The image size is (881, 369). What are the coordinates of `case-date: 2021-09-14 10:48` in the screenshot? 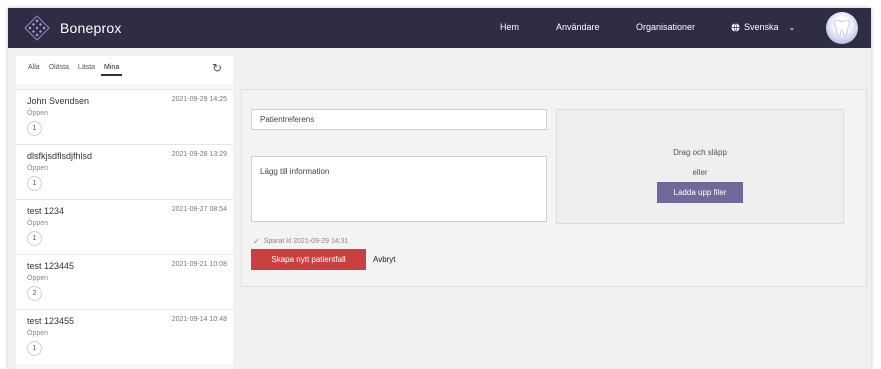 It's located at (199, 319).